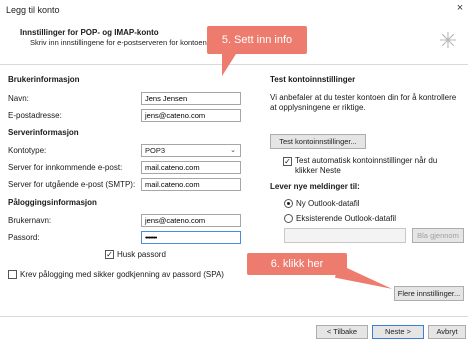 Image resolution: width=468 pixels, height=343 pixels. What do you see at coordinates (44, 79) in the screenshot?
I see `user-info-heading: Brukerinformasjon` at bounding box center [44, 79].